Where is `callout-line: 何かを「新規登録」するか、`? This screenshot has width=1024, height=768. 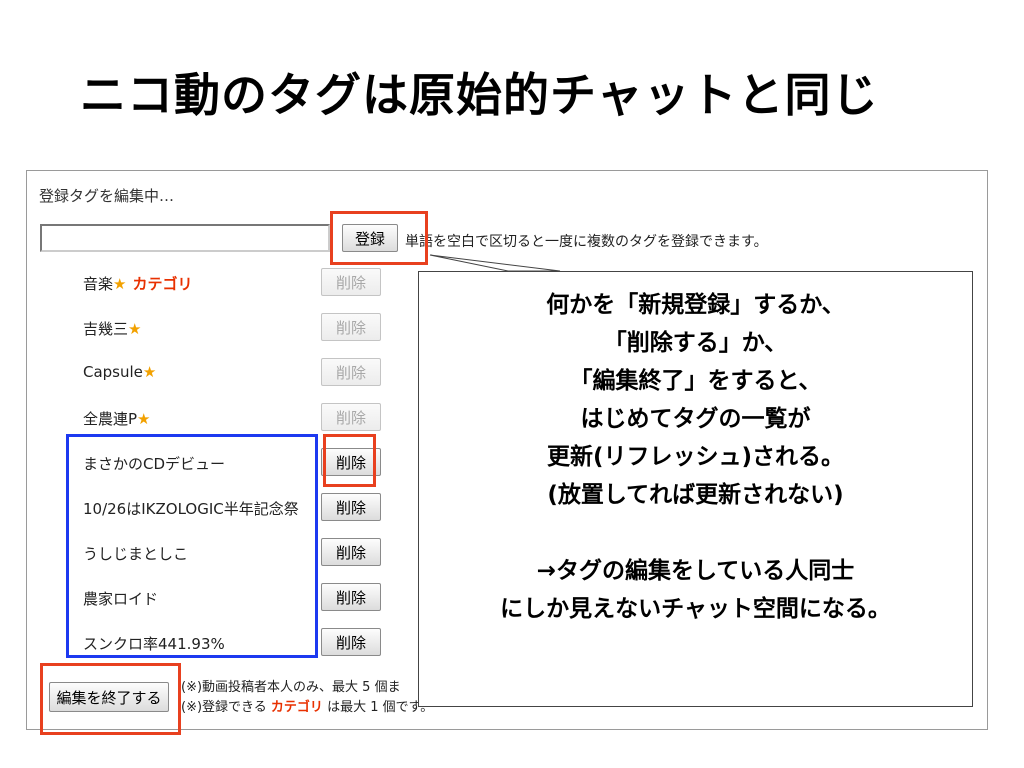
callout-line: 何かを「新規登録」するか、 is located at coordinates (695, 305).